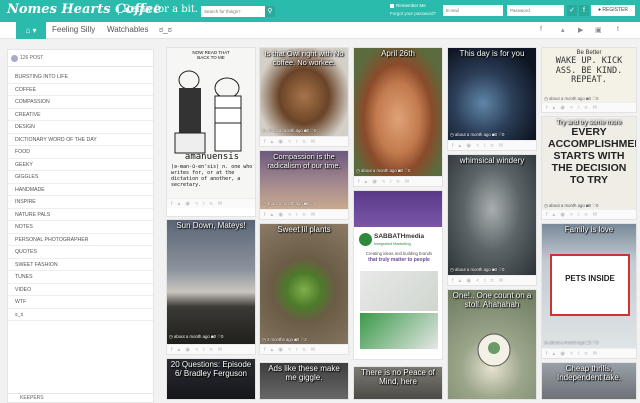  What do you see at coordinates (80, 202) in the screenshot?
I see `sidebar-item: INSPIRE` at bounding box center [80, 202].